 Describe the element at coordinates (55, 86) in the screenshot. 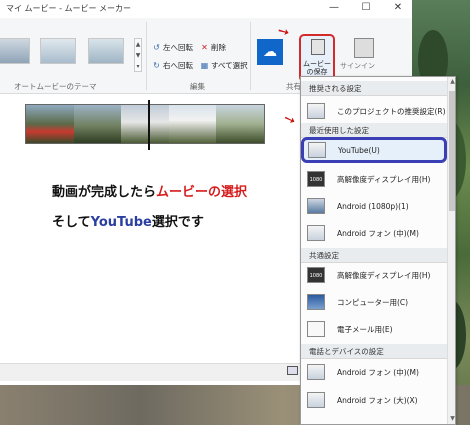

I see `themes-group-label: オートムービーのテーマ` at that location.